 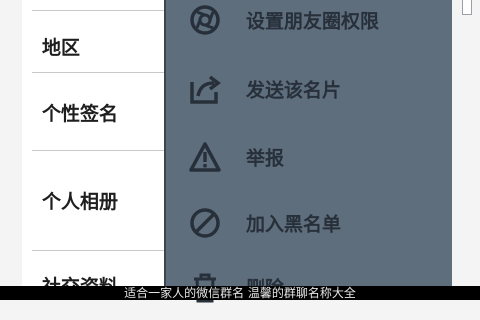 I want to click on menu-item-send-card: 发送该名片, so click(x=309, y=89).